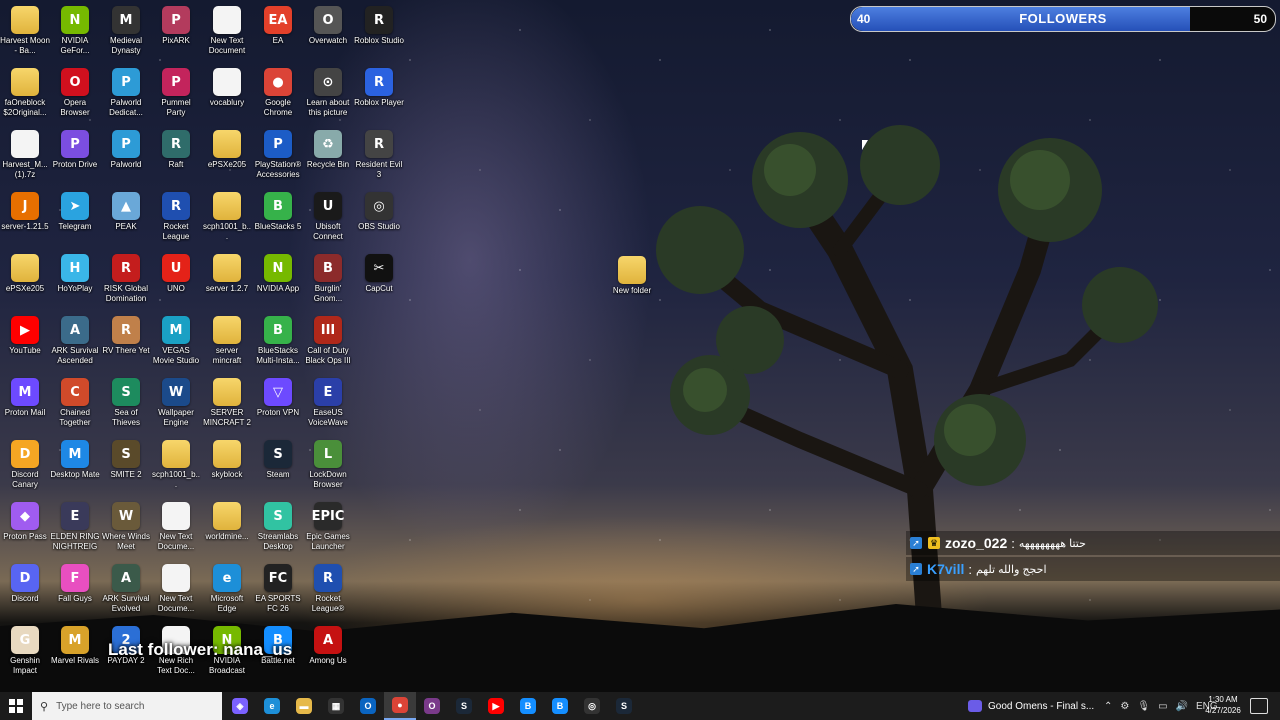 The height and width of the screenshot is (720, 1280). I want to click on desktop-icon: M Desktop Mate, so click(75, 466).